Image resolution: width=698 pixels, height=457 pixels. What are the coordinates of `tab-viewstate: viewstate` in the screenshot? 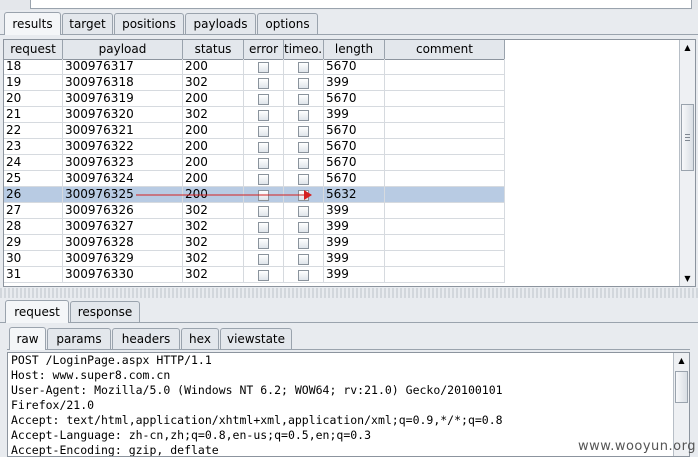 It's located at (256, 338).